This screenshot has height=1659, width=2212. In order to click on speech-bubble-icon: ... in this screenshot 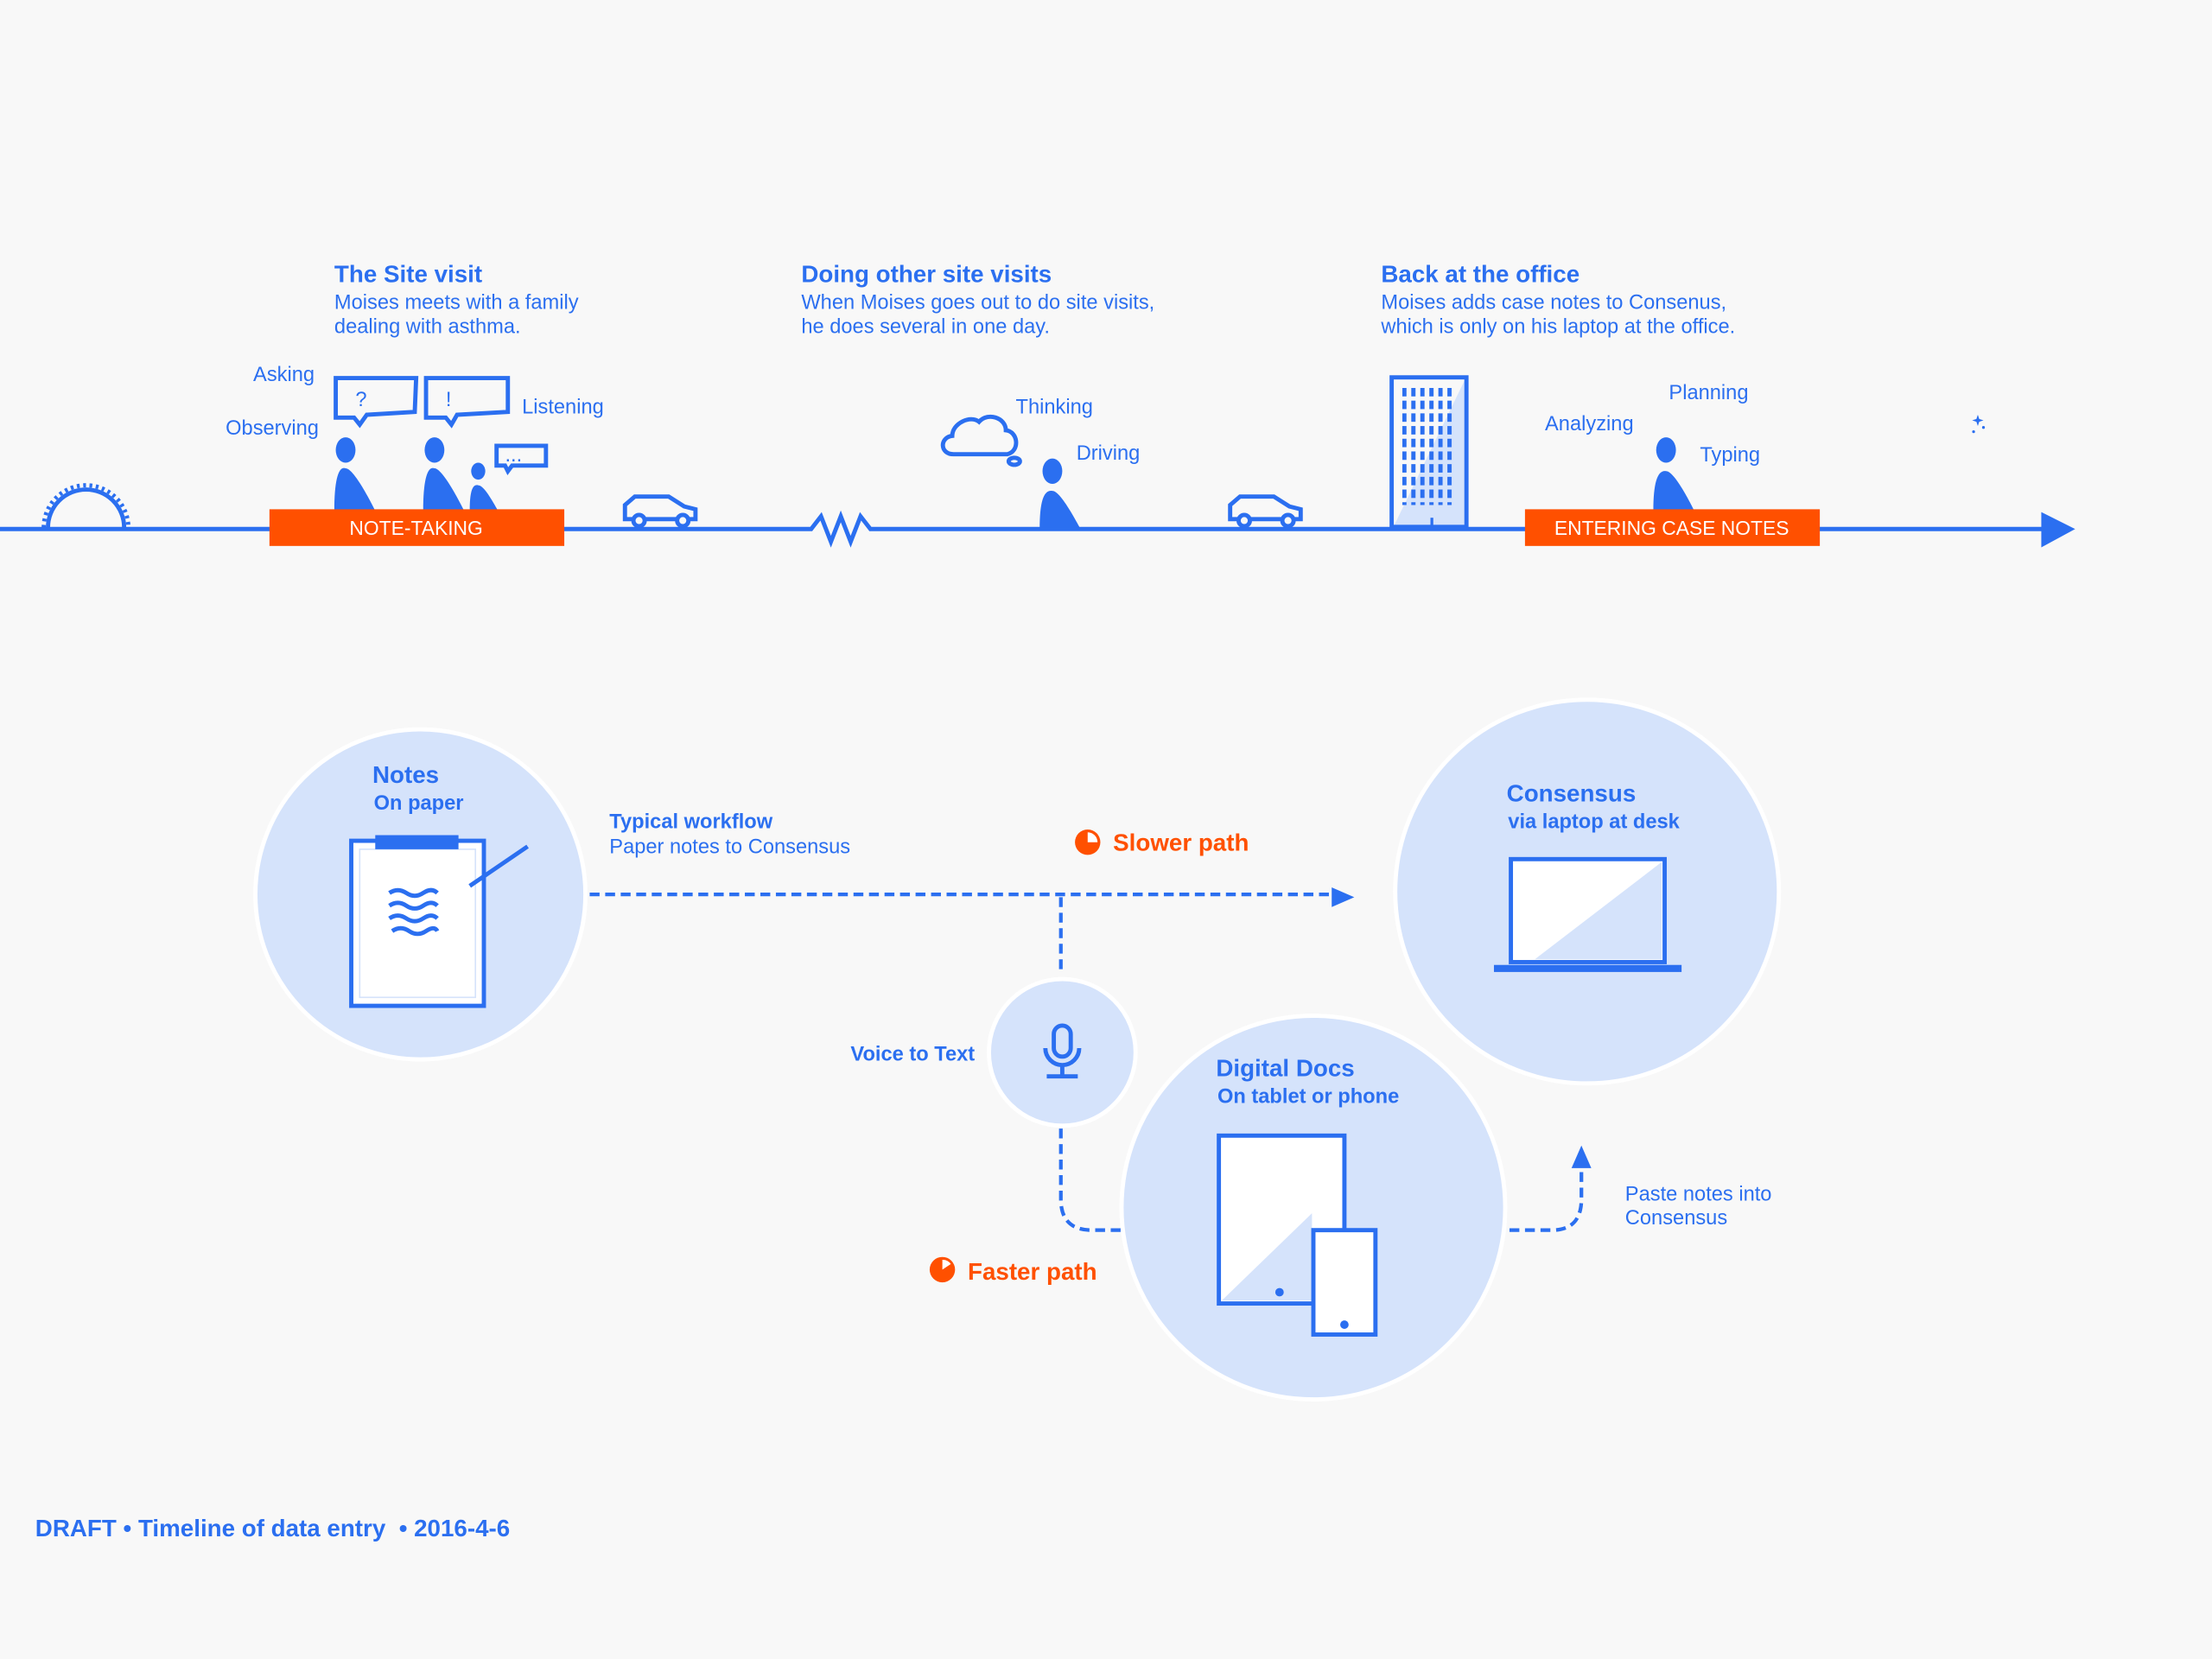, I will do `click(521, 459)`.